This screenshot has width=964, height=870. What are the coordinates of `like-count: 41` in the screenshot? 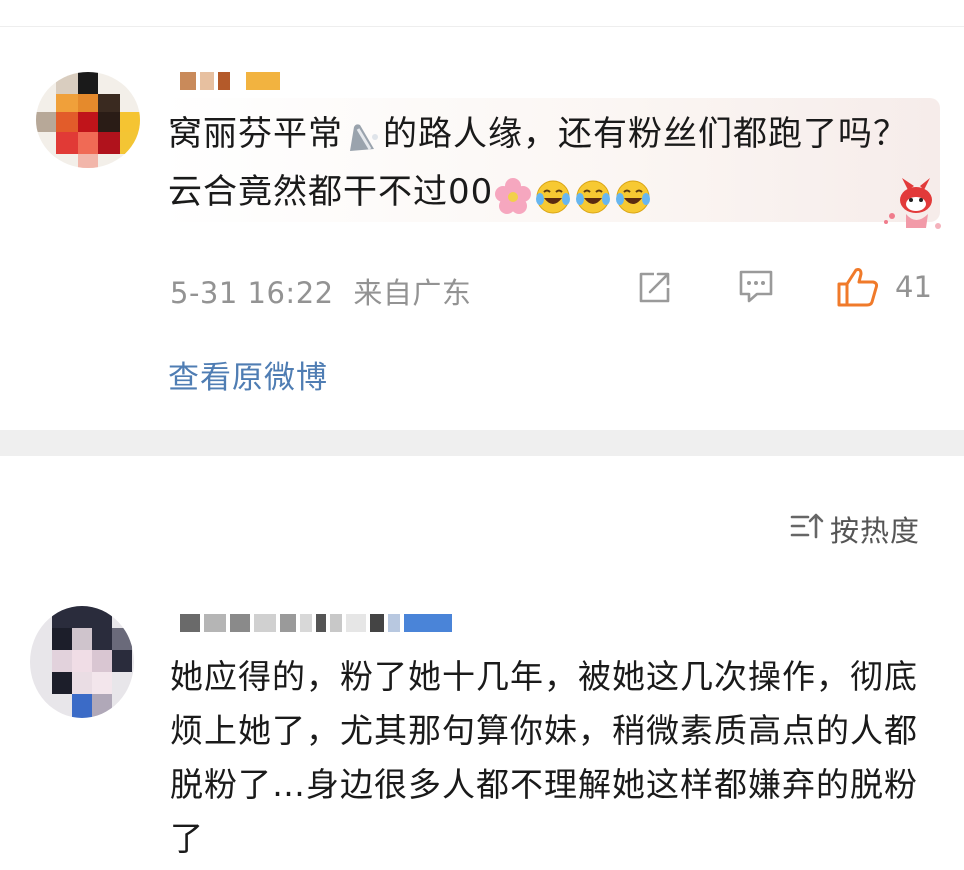 It's located at (913, 287).